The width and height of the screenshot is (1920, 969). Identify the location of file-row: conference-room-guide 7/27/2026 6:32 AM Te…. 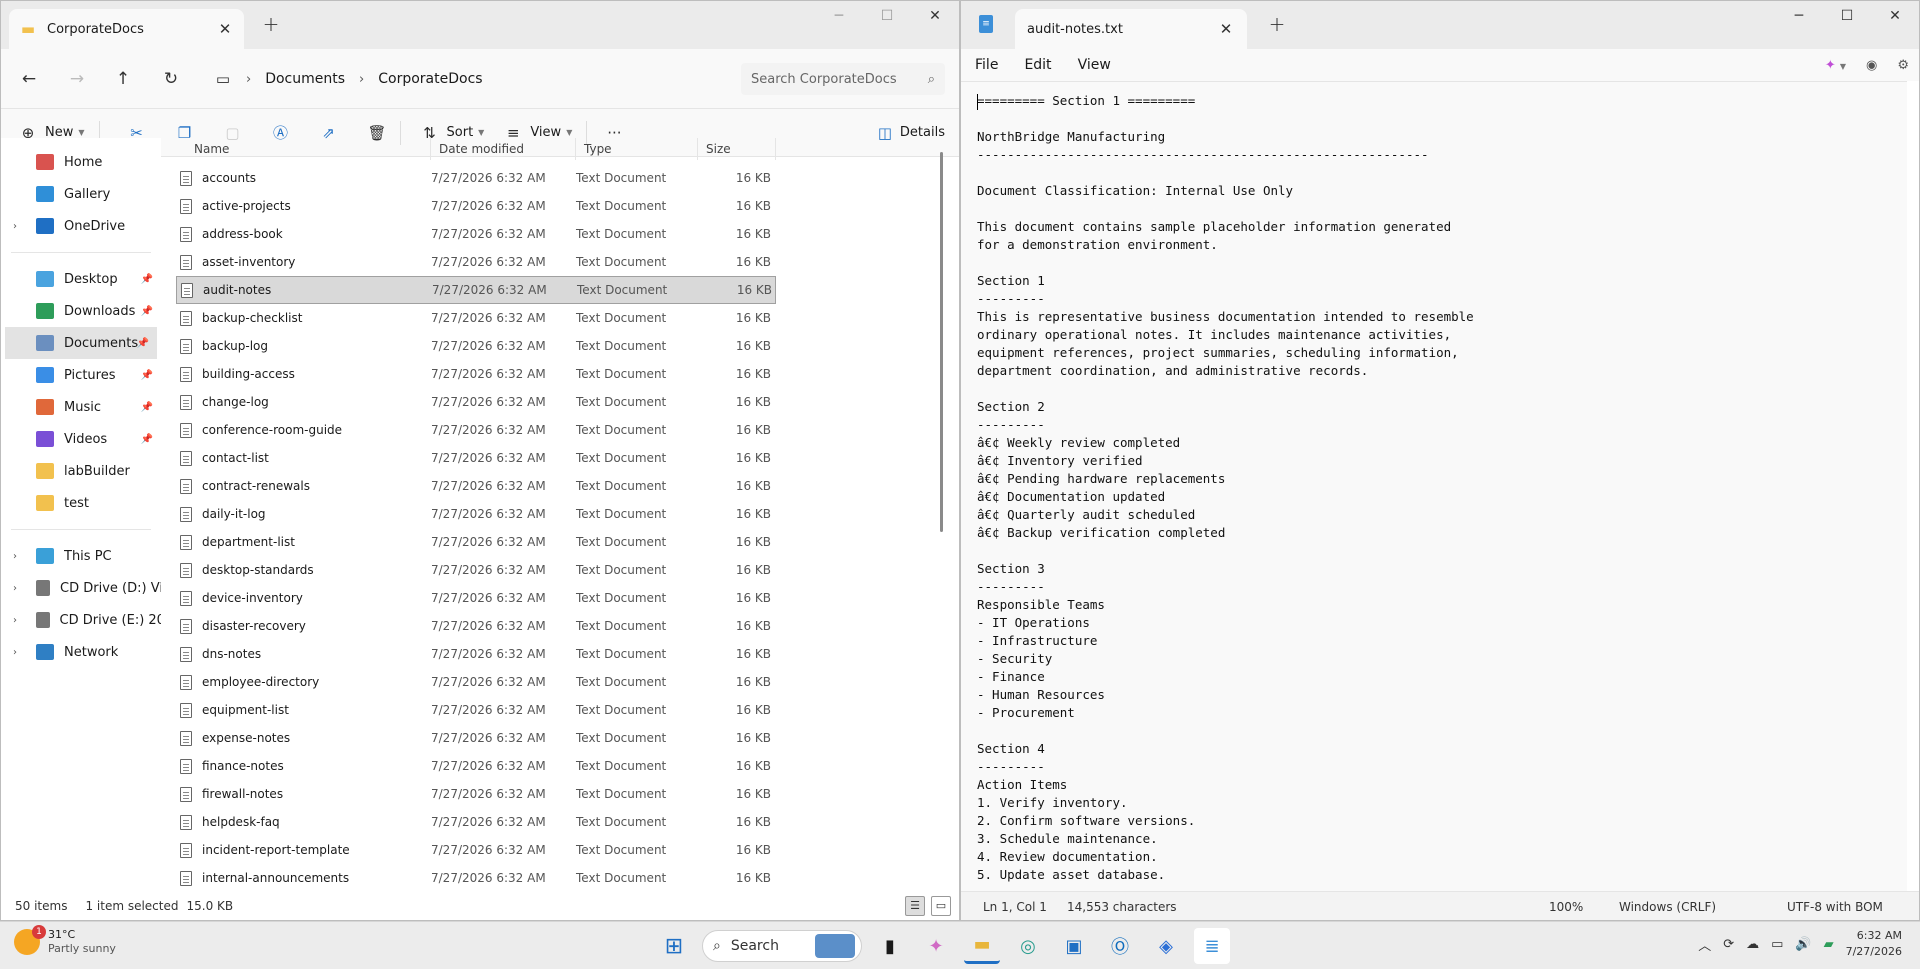
(476, 430).